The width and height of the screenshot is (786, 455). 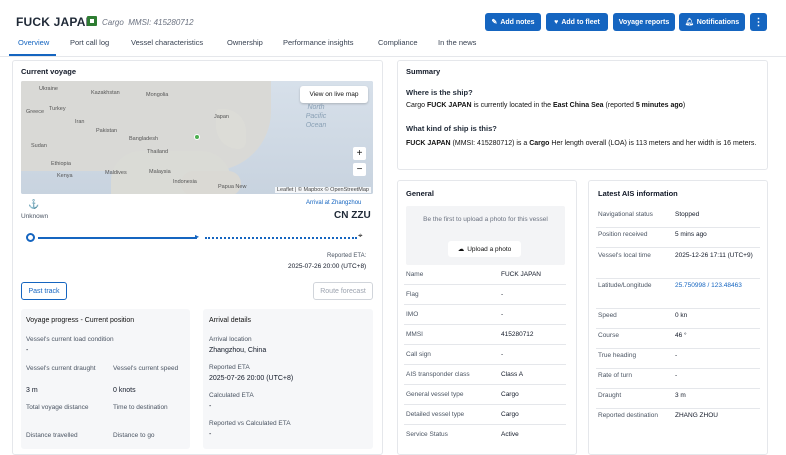 What do you see at coordinates (625, 285) in the screenshot?
I see `ais-field-label: Latitude/Longitude` at bounding box center [625, 285].